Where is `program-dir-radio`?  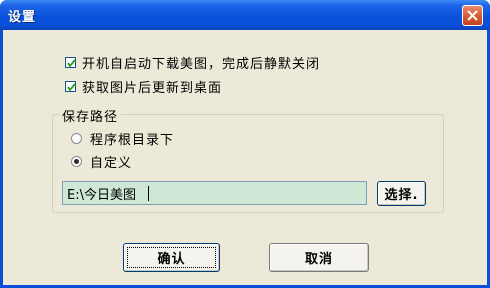 program-dir-radio is located at coordinates (76, 138).